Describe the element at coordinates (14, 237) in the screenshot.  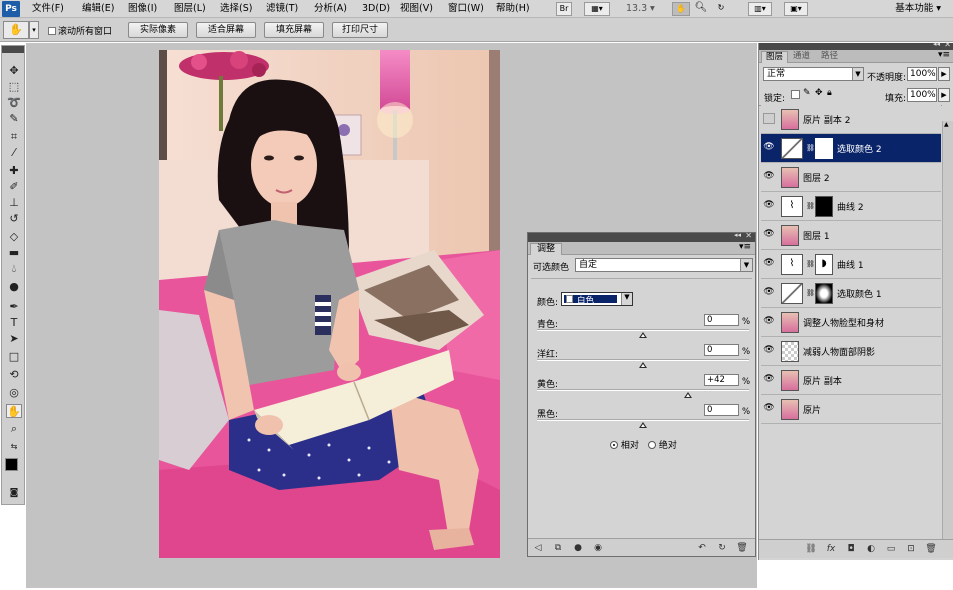
I see `eraser-tool-icon: ◇` at that location.